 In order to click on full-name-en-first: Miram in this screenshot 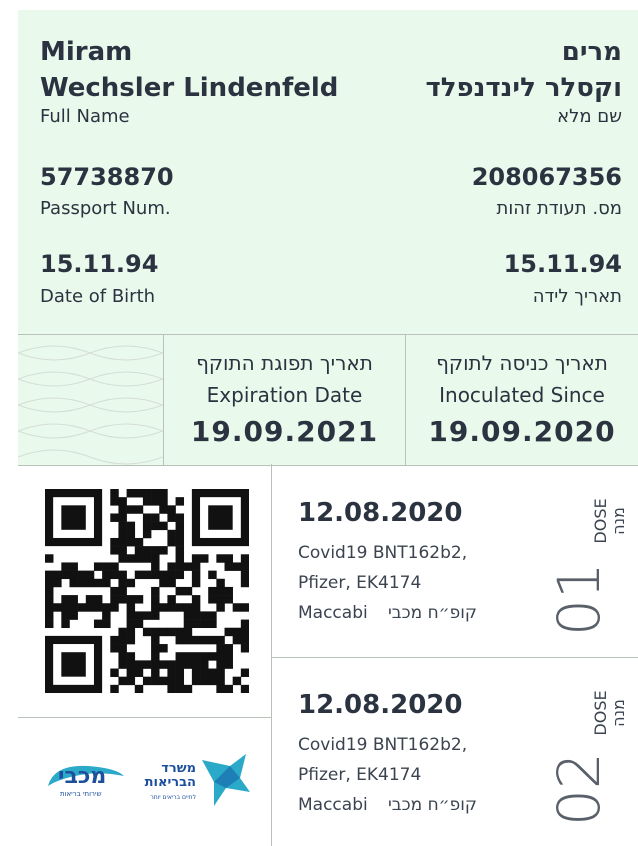, I will do `click(86, 52)`.